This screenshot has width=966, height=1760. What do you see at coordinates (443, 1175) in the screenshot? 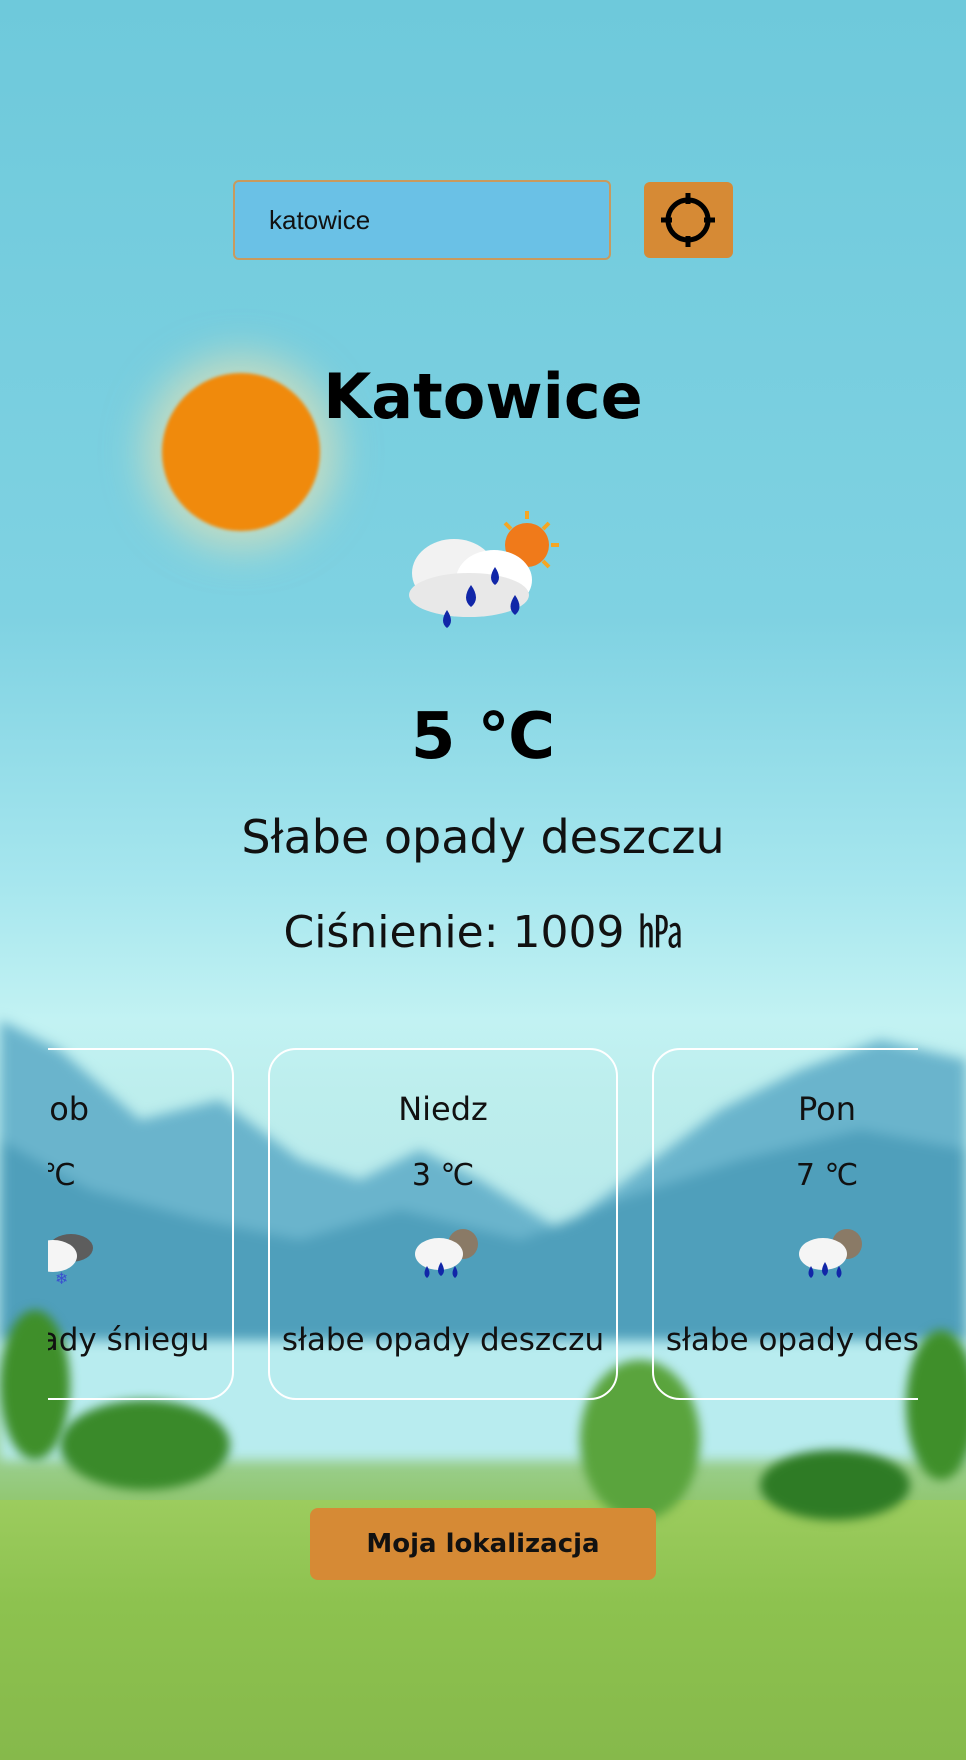
I see `forecast-temp: 3 ℃` at bounding box center [443, 1175].